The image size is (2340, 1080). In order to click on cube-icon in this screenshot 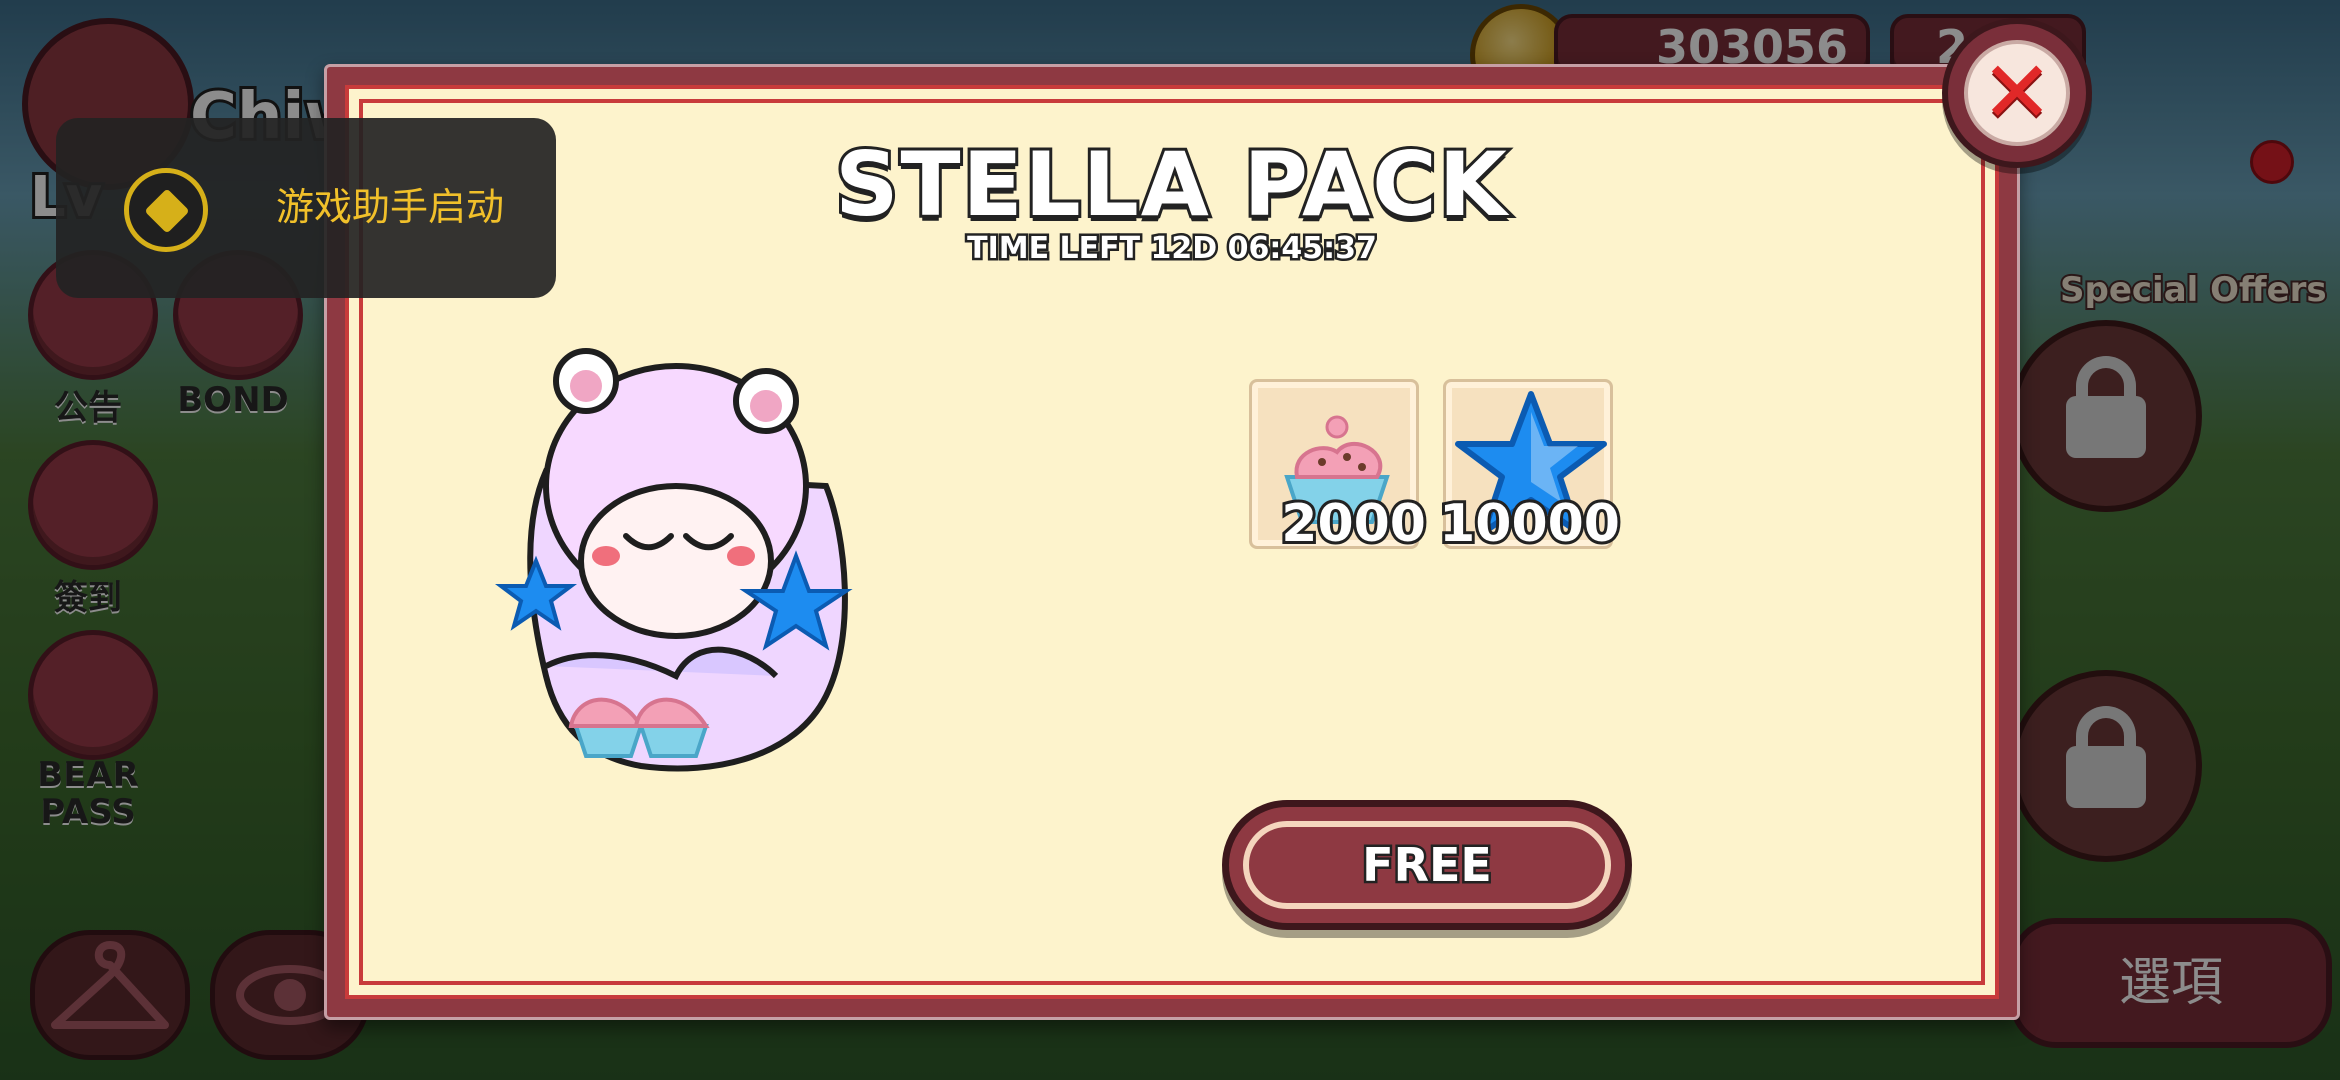, I will do `click(167, 211)`.